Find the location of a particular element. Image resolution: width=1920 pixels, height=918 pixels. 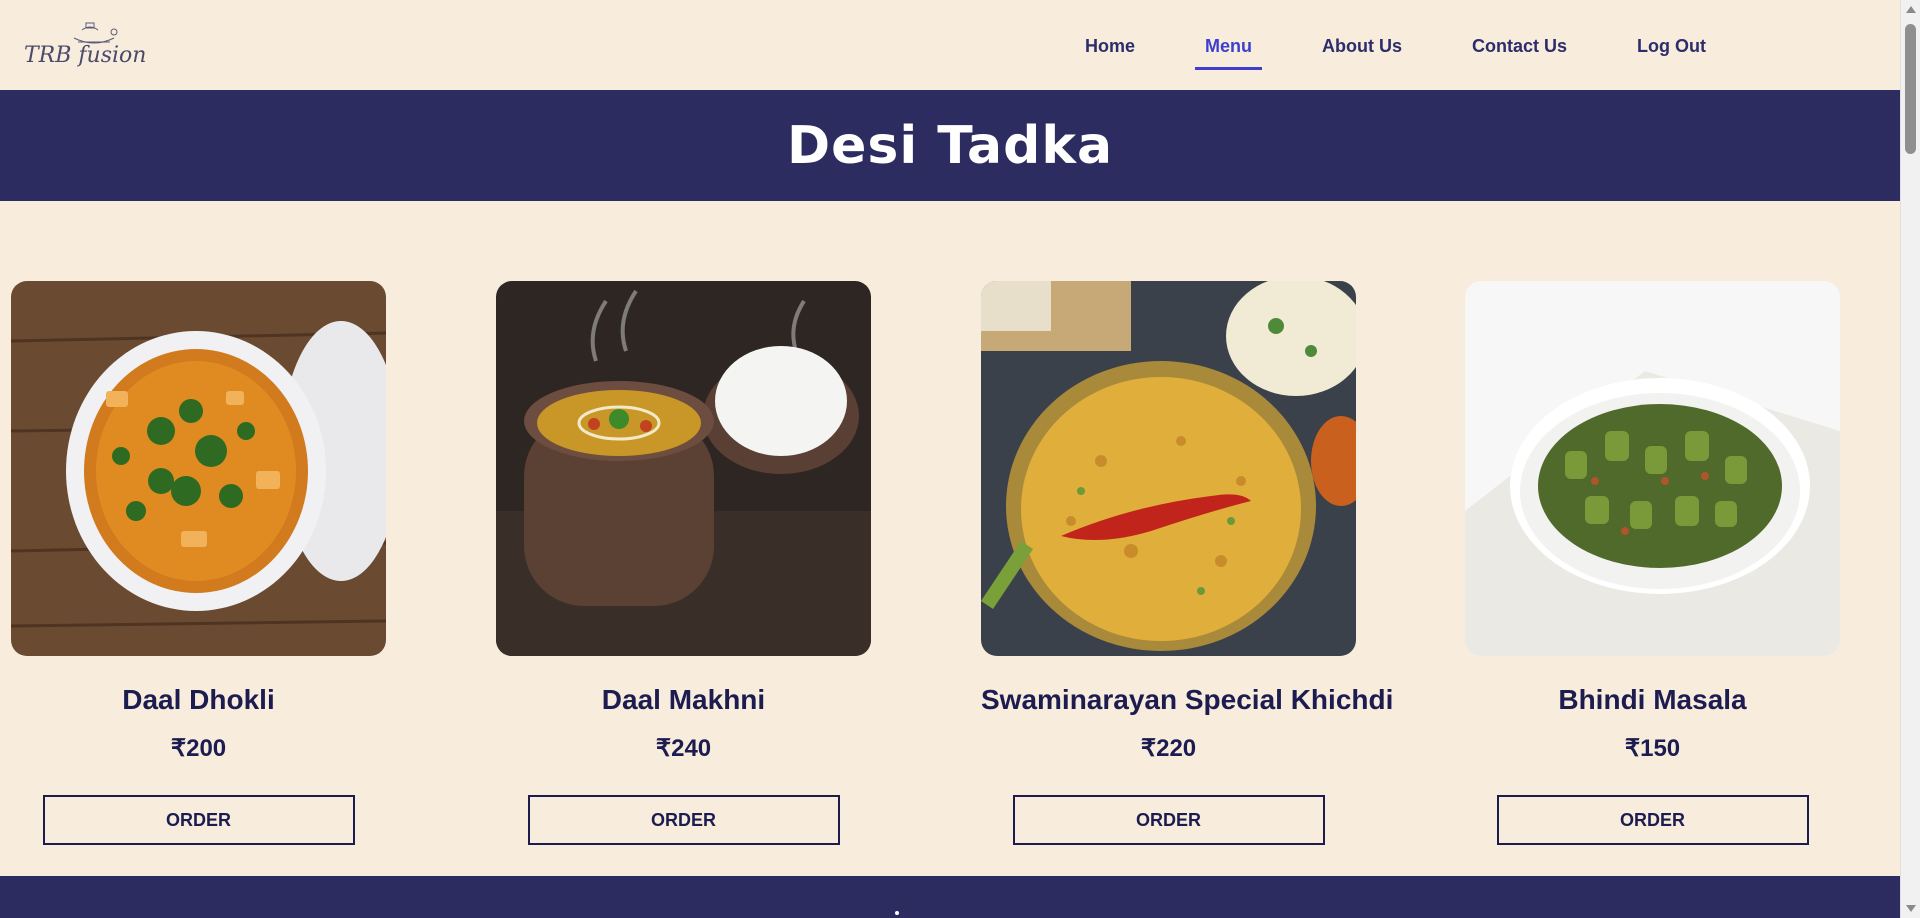

scroll-down-arrow-icon is located at coordinates (1911, 908).